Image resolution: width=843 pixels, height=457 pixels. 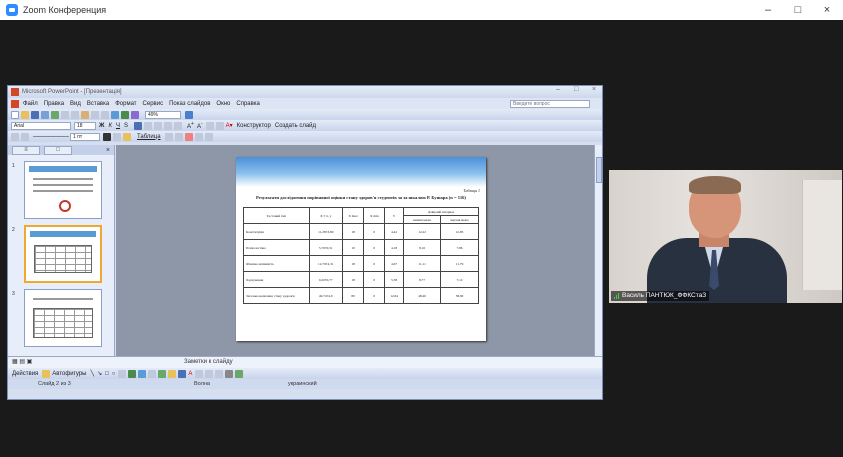 What do you see at coordinates (115, 114) in the screenshot?
I see `insert-chart-icon` at bounding box center [115, 114].